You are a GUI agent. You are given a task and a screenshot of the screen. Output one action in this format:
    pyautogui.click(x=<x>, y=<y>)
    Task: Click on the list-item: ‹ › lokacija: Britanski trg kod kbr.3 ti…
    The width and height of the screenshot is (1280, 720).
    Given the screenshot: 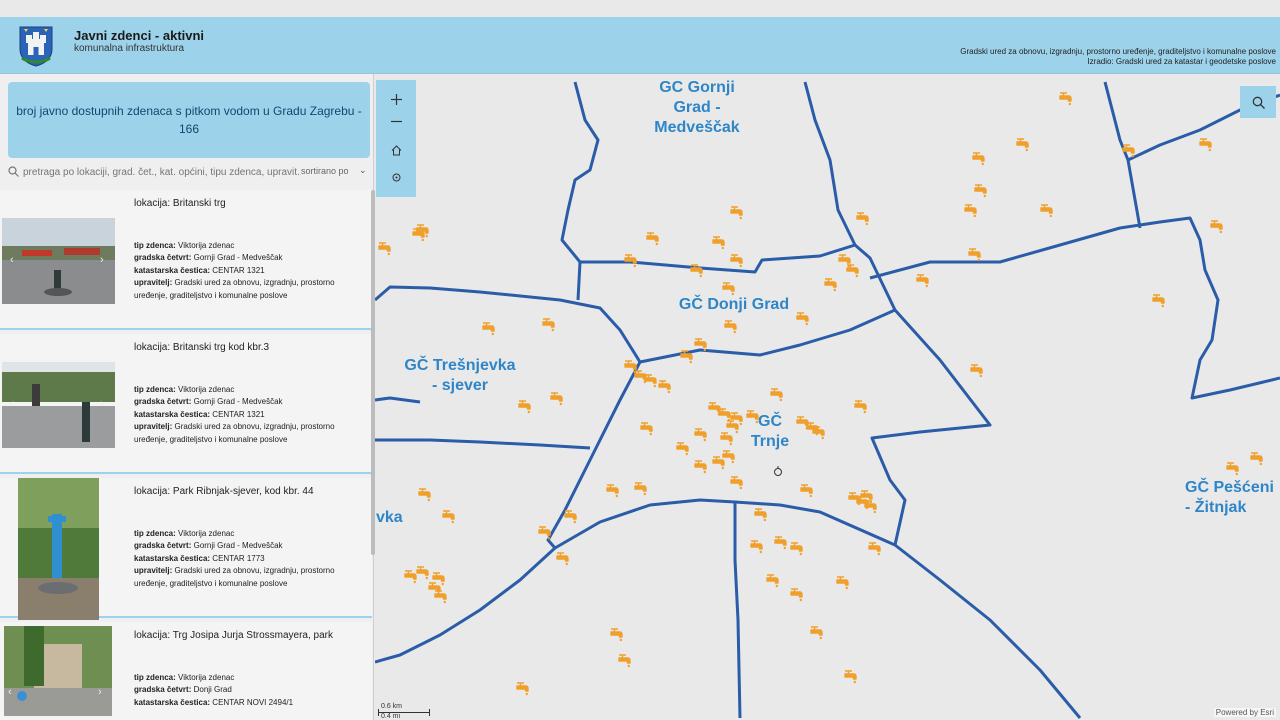 What is the action you would take?
    pyautogui.click(x=186, y=404)
    